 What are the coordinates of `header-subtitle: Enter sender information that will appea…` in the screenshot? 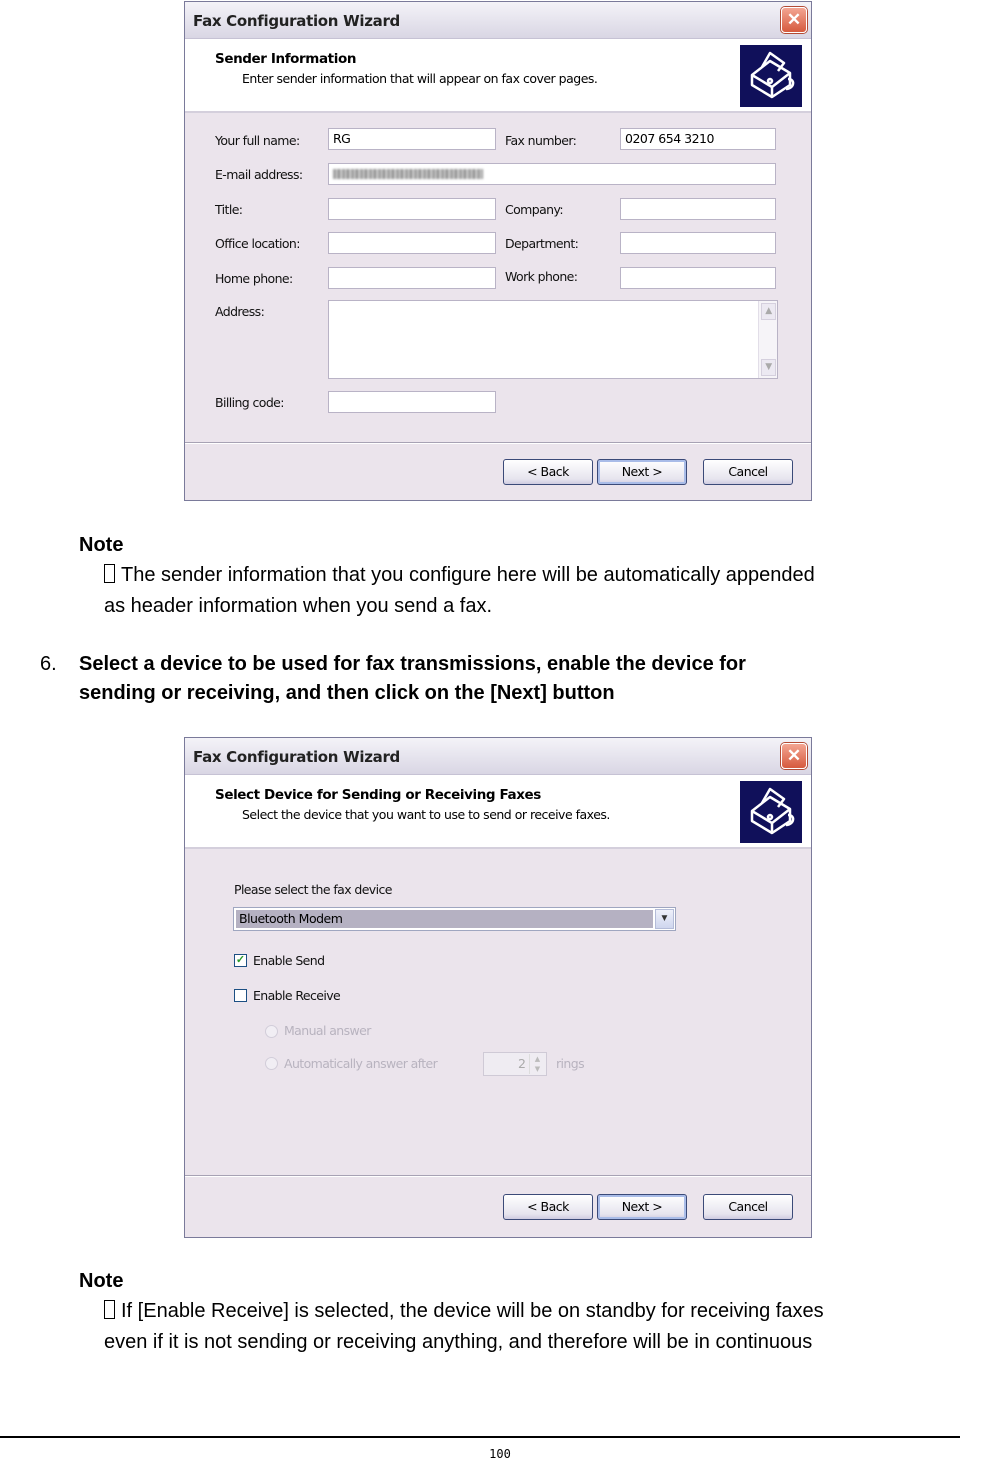 It's located at (420, 78).